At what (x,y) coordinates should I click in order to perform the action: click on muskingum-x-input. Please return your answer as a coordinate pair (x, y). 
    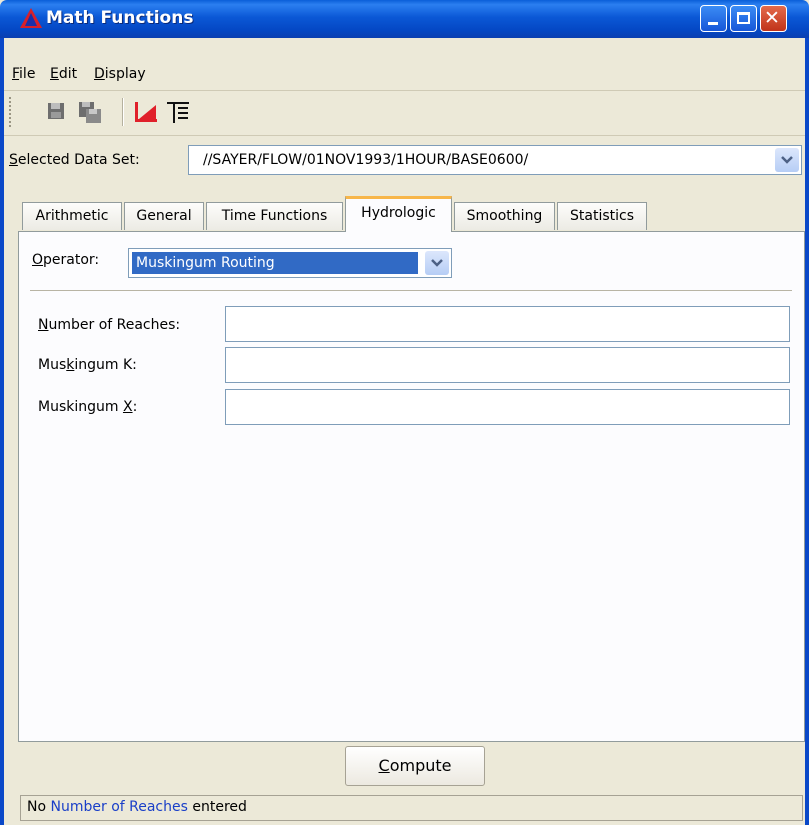
    Looking at the image, I should click on (507, 407).